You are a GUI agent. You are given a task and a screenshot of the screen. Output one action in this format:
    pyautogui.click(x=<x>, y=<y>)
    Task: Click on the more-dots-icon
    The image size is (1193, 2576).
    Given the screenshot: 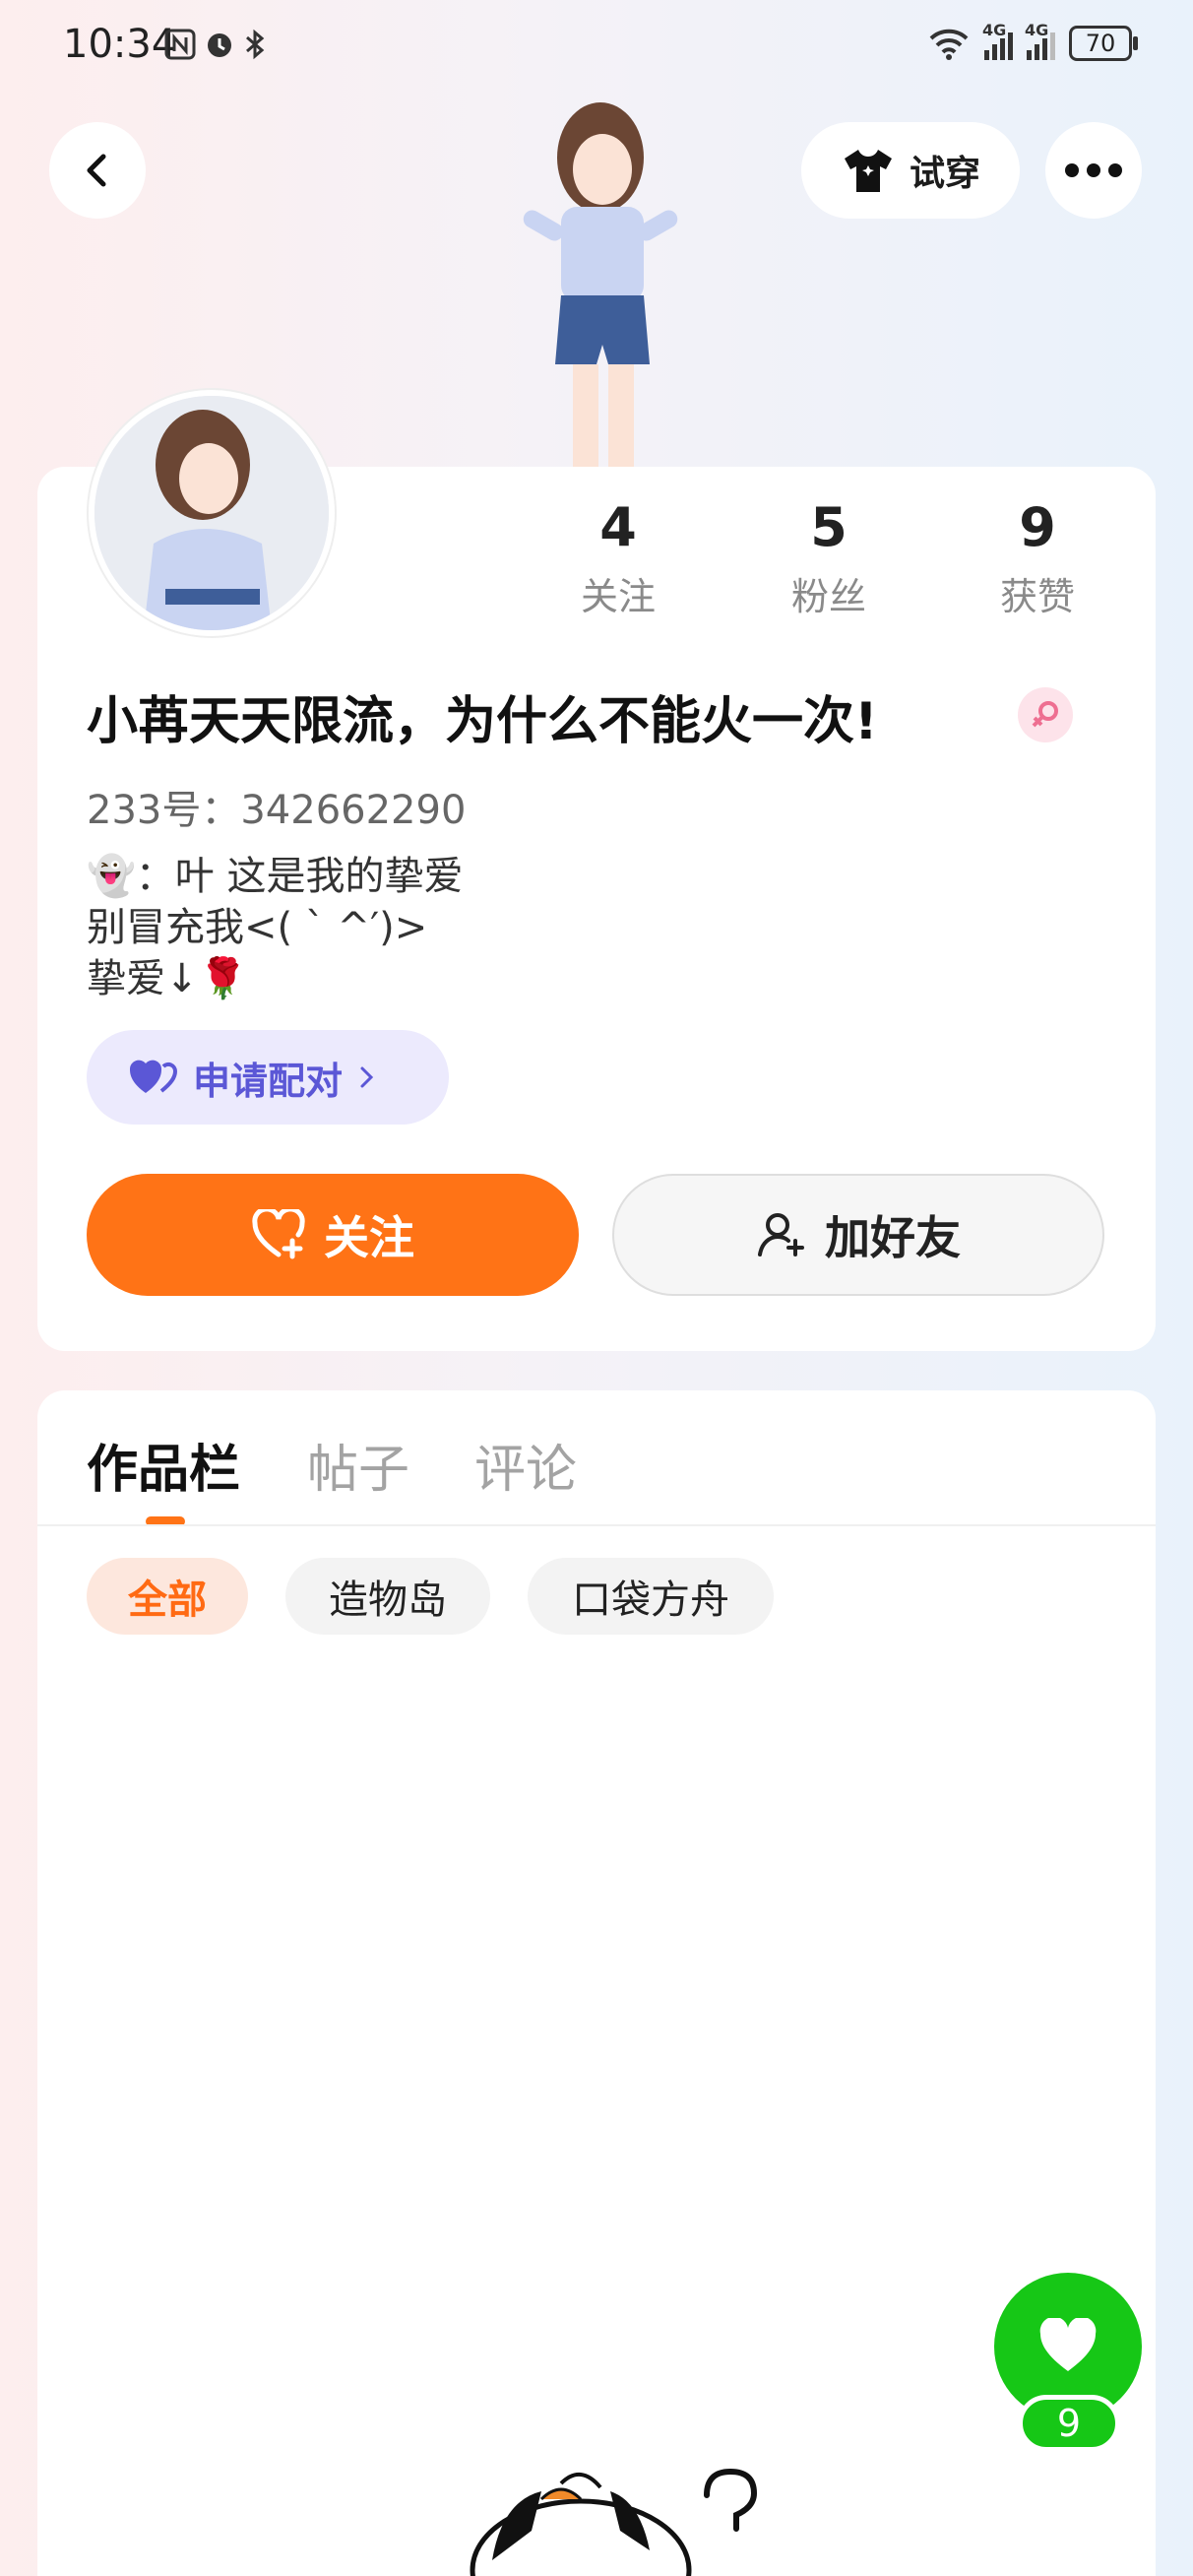 What is the action you would take?
    pyautogui.click(x=1093, y=170)
    